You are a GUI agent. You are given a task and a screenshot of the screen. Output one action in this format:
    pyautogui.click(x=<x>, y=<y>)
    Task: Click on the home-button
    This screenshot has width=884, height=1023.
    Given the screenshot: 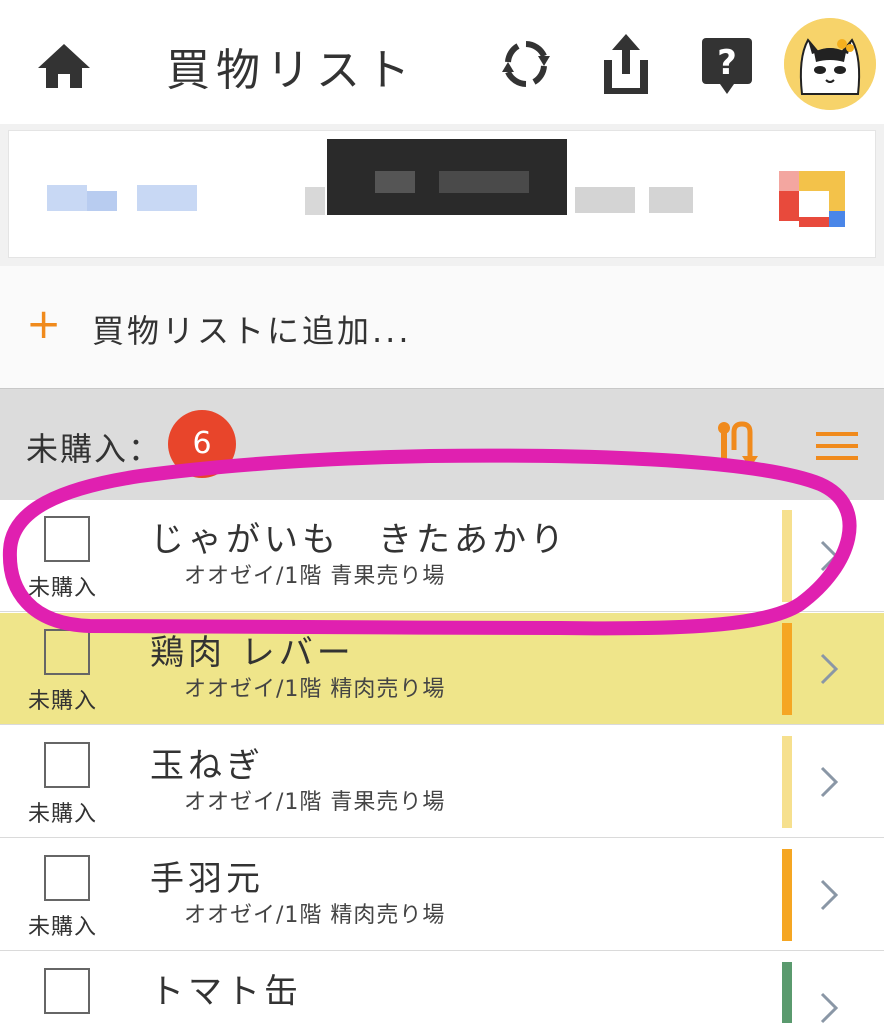 What is the action you would take?
    pyautogui.click(x=64, y=65)
    